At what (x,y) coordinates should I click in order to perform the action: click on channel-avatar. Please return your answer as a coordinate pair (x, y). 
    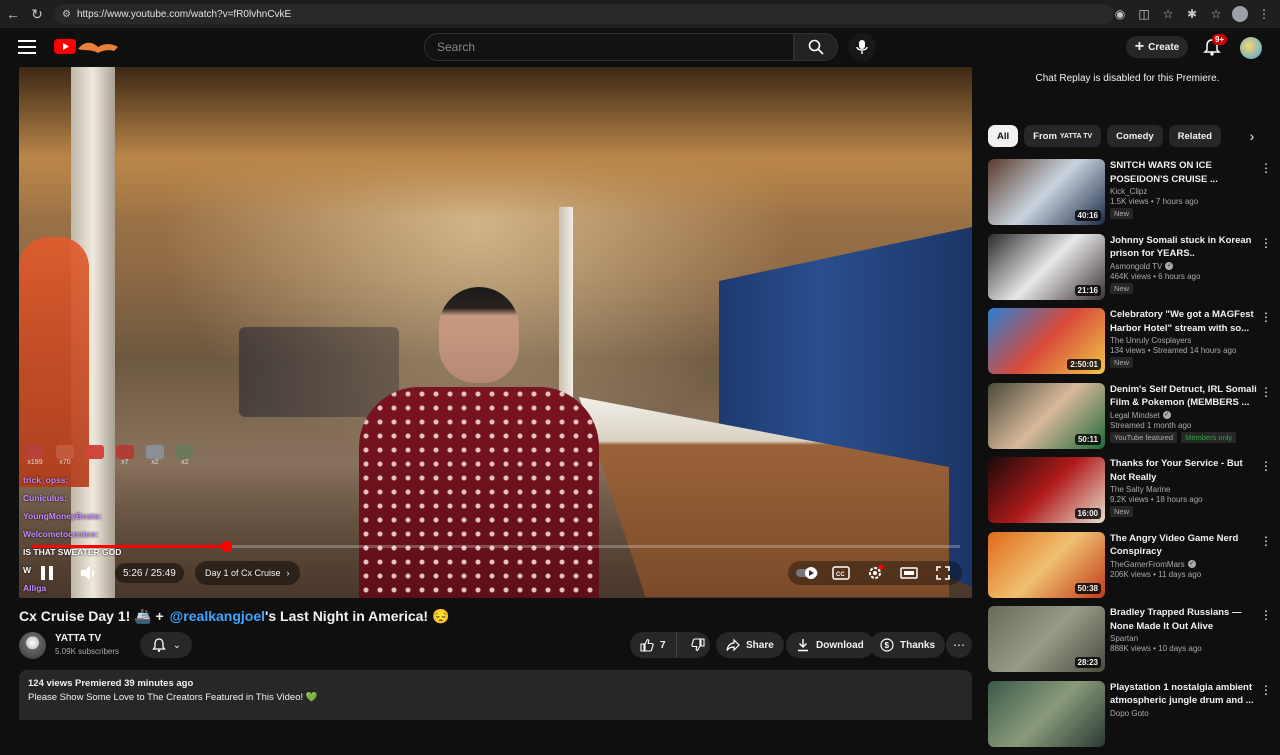
    Looking at the image, I should click on (32, 645).